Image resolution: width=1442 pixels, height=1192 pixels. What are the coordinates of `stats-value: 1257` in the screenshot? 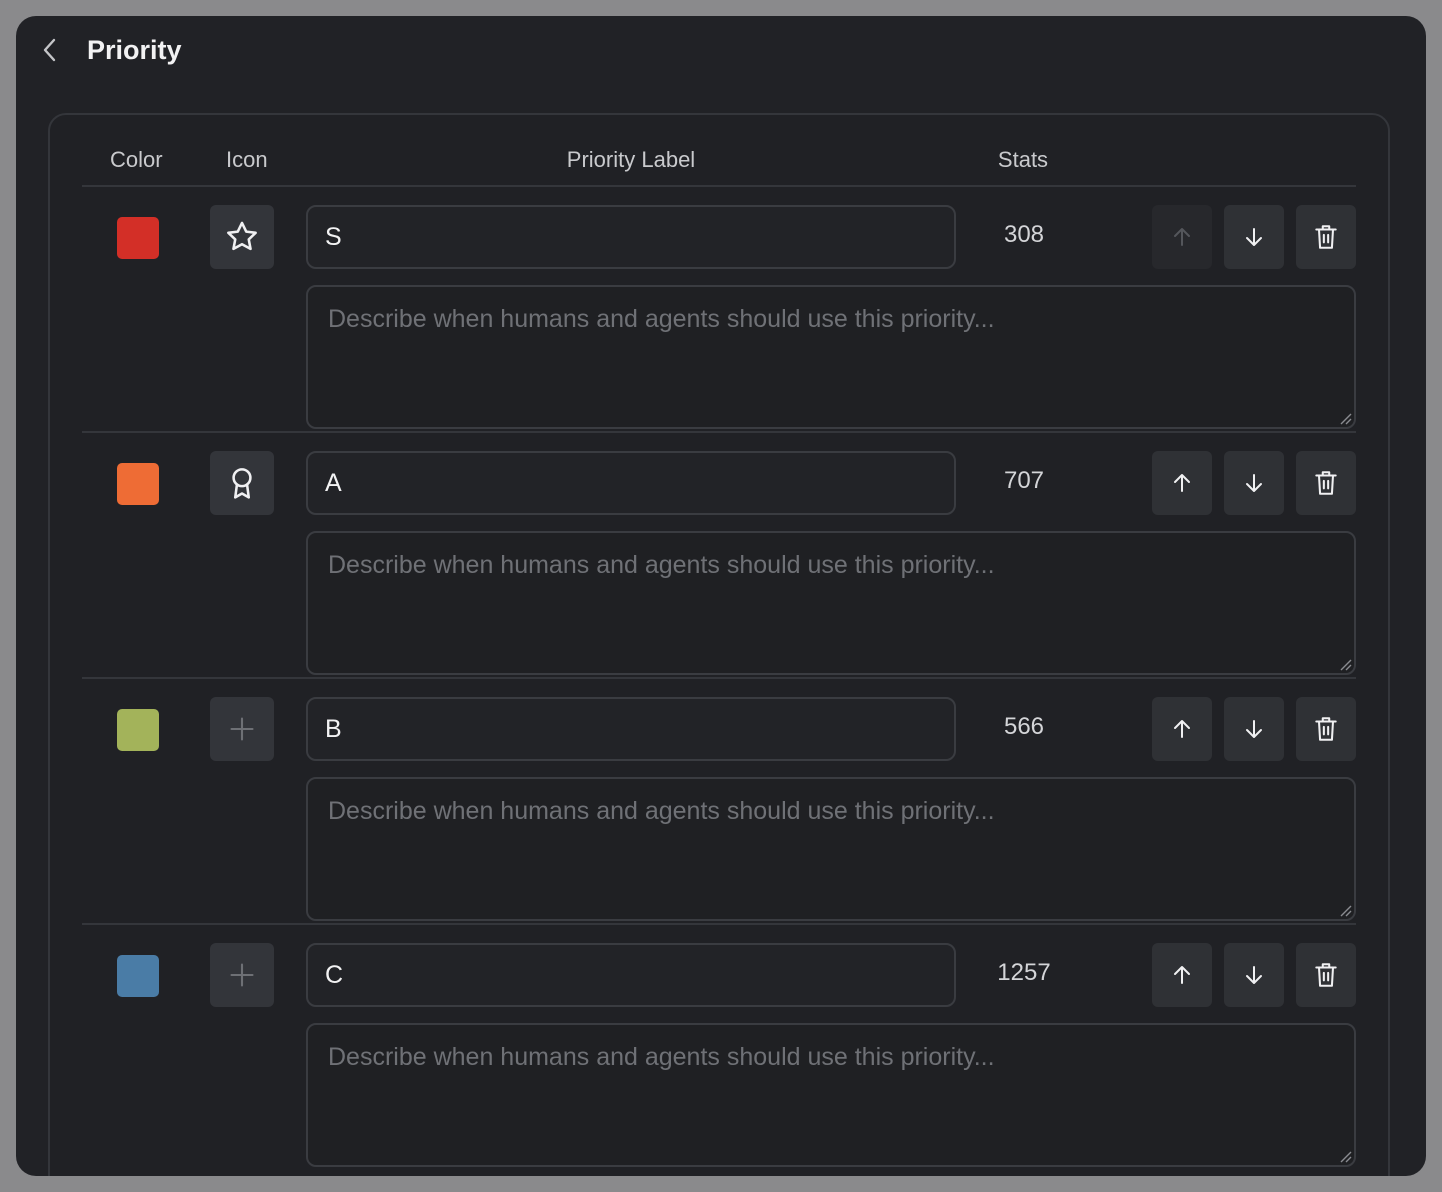 It's located at (1024, 972).